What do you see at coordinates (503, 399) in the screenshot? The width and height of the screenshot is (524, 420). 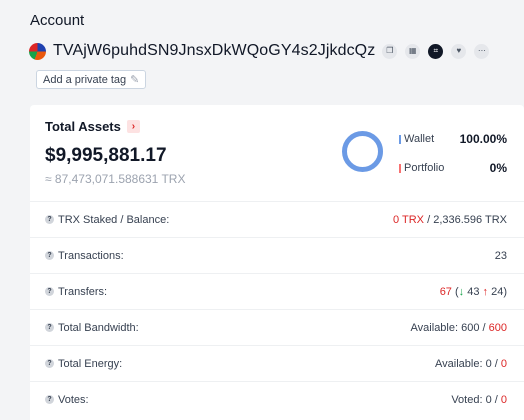 I see `votes-total: 0` at bounding box center [503, 399].